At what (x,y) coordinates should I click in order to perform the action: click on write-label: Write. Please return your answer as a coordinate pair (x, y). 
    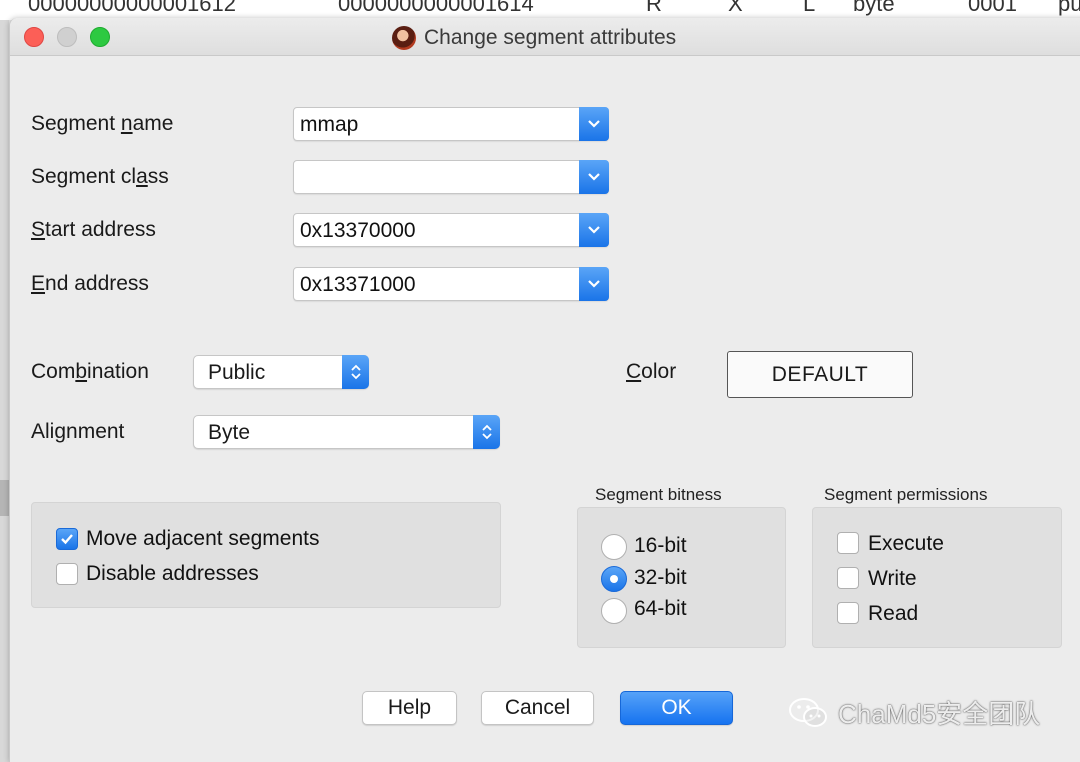
    Looking at the image, I should click on (892, 579).